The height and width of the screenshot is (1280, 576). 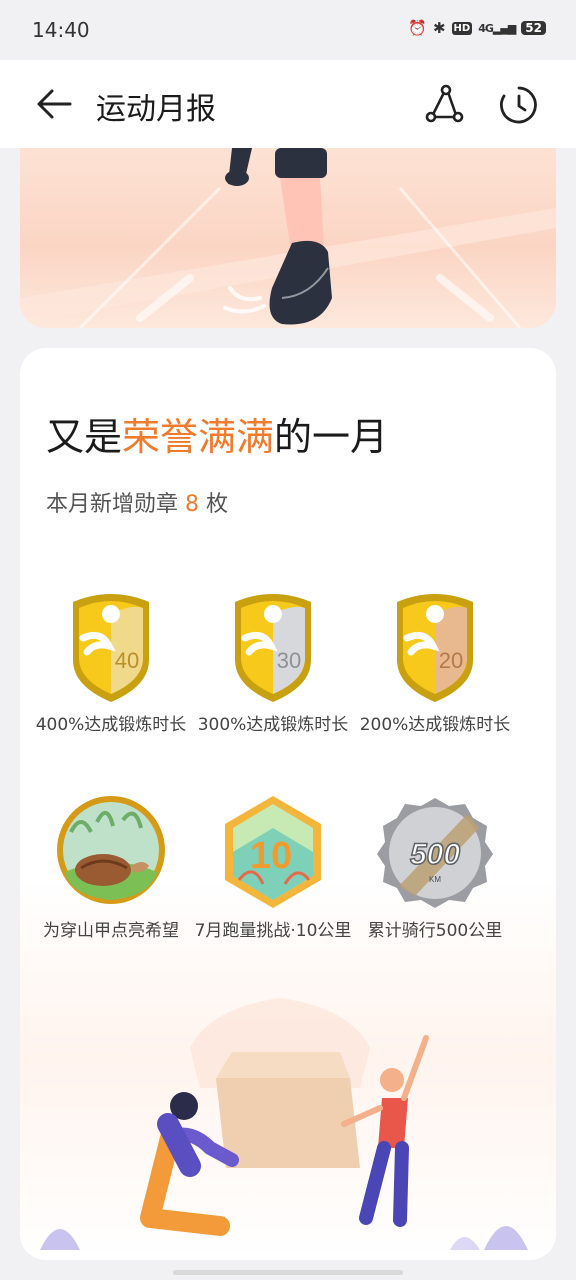 What do you see at coordinates (497, 28) in the screenshot?
I see `signal-icon: 4G▂▄▆` at bounding box center [497, 28].